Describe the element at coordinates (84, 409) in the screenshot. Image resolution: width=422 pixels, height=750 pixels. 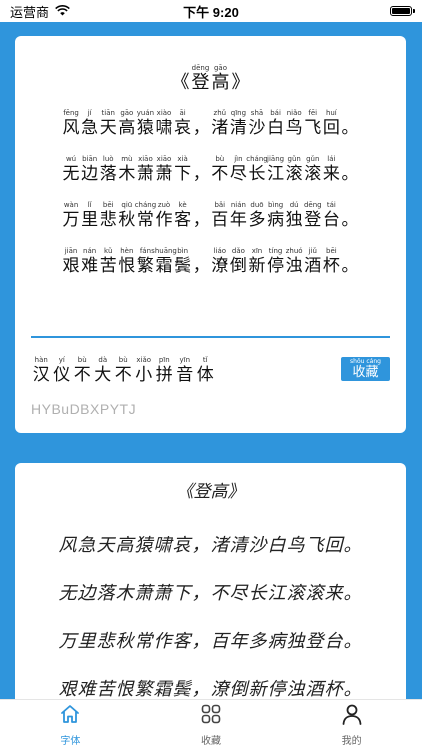
I see `font-code: HYBuDBXPYTJ` at that location.